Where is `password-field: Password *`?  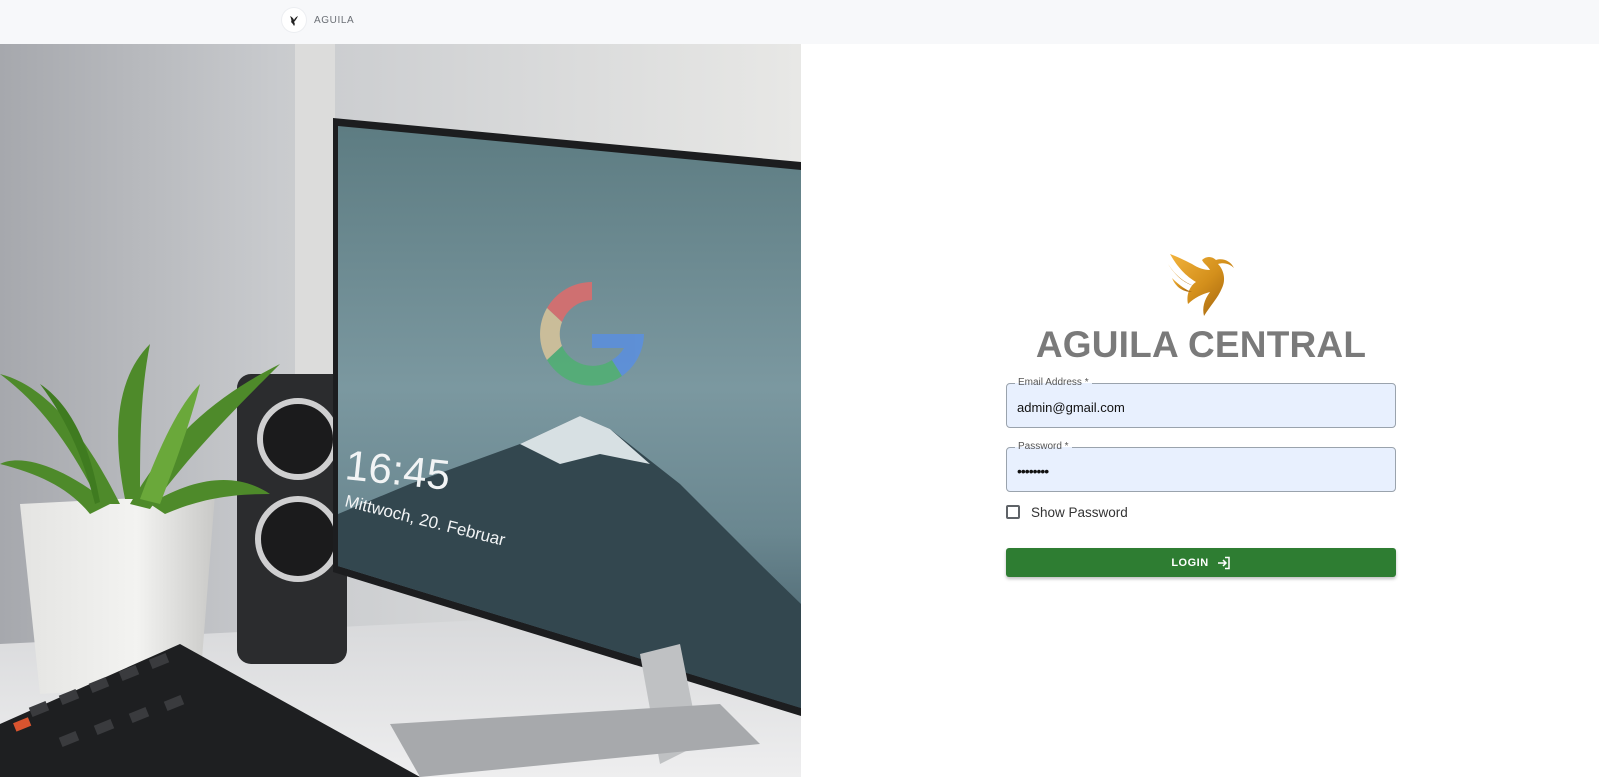
password-field: Password * is located at coordinates (1201, 466).